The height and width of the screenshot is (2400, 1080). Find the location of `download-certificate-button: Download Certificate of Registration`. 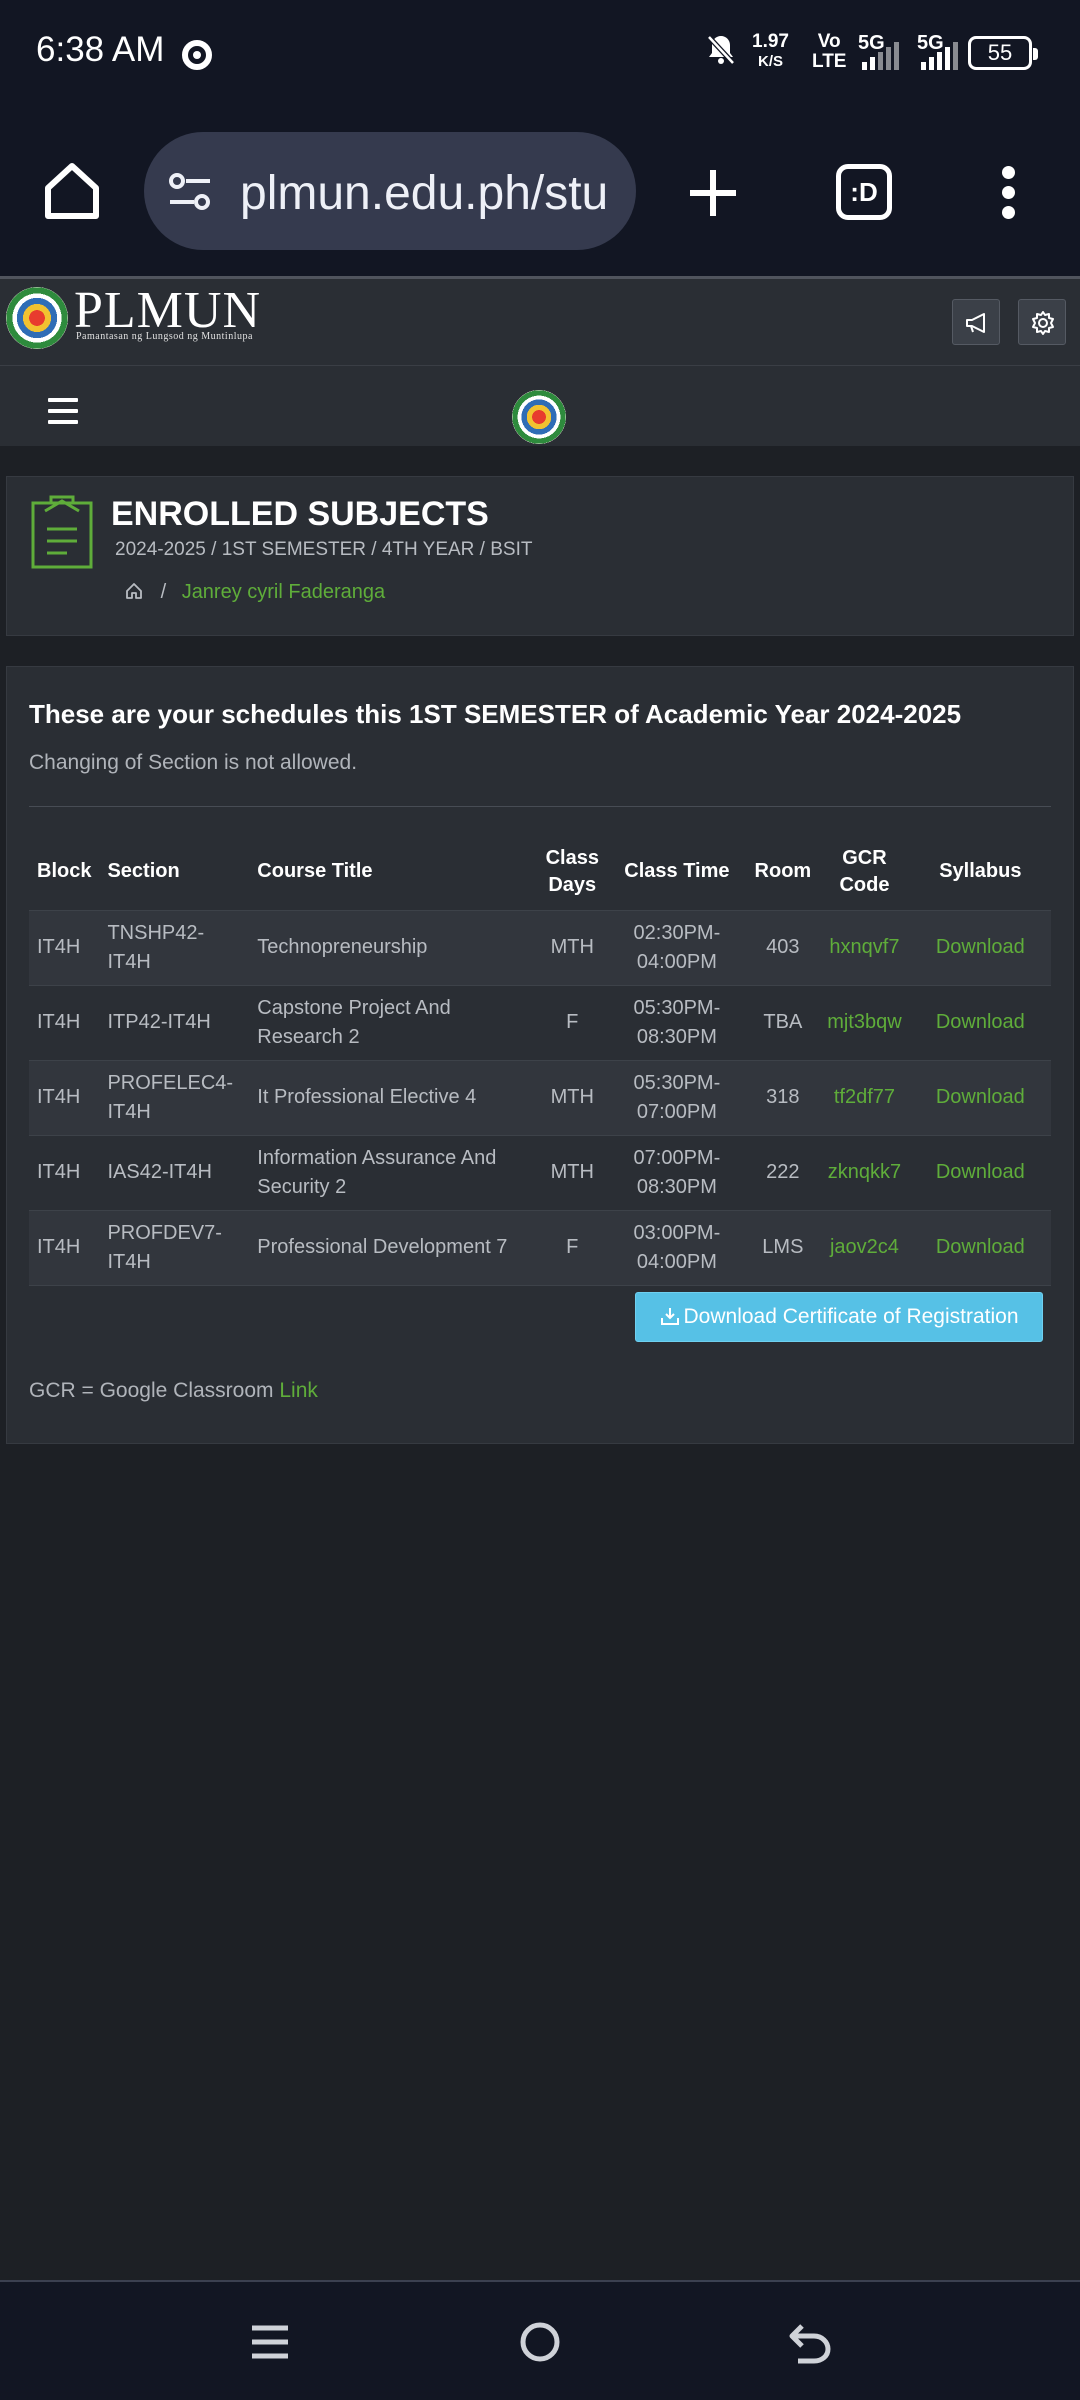

download-certificate-button: Download Certificate of Registration is located at coordinates (839, 1317).